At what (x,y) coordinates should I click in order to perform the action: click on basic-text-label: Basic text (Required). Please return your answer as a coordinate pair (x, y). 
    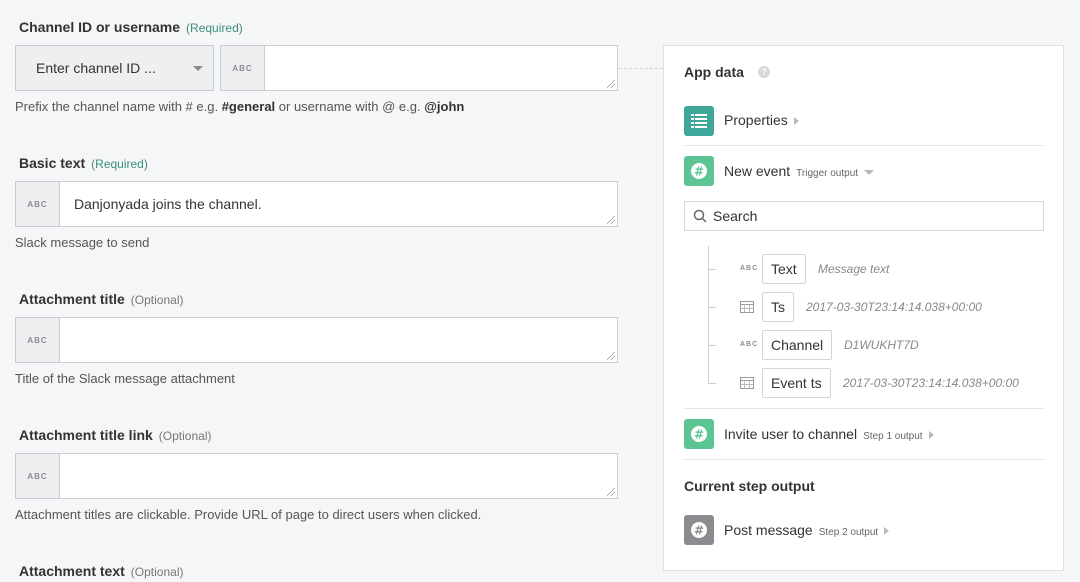
    Looking at the image, I should click on (83, 163).